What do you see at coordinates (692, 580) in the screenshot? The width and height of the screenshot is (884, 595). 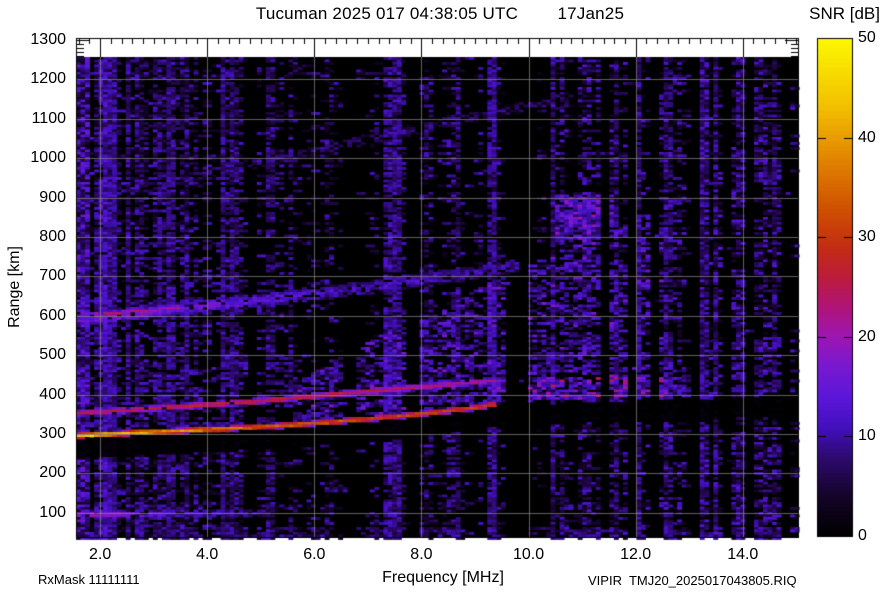 I see `source-file-label: VIPIR TMJ20_2025017043805.RIQ` at bounding box center [692, 580].